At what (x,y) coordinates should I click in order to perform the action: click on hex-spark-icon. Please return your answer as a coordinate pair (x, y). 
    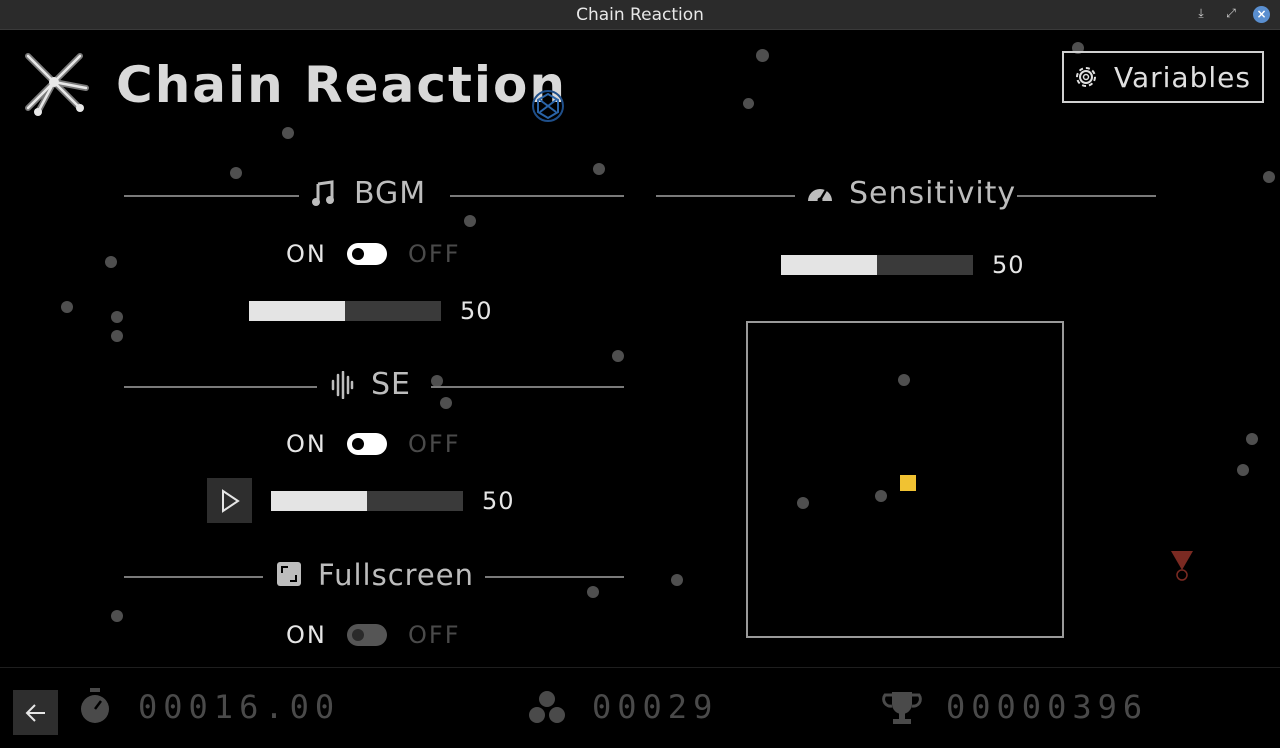
    Looking at the image, I should click on (548, 106).